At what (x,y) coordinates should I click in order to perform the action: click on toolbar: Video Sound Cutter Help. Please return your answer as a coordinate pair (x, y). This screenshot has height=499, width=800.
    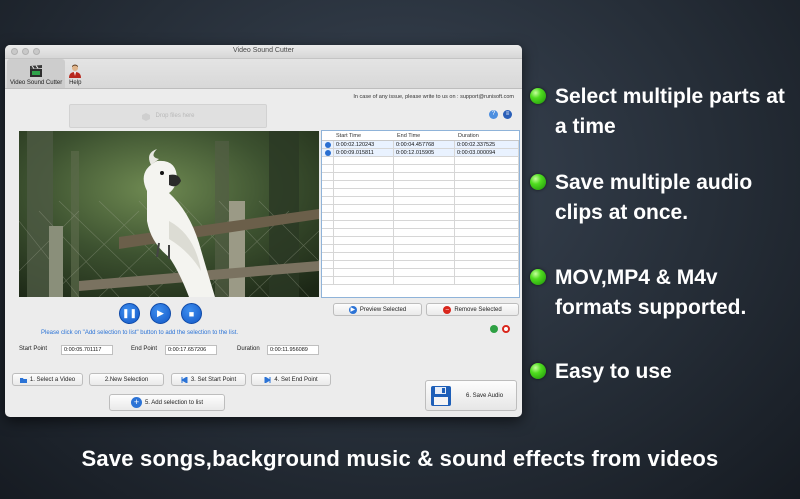
    Looking at the image, I should click on (263, 74).